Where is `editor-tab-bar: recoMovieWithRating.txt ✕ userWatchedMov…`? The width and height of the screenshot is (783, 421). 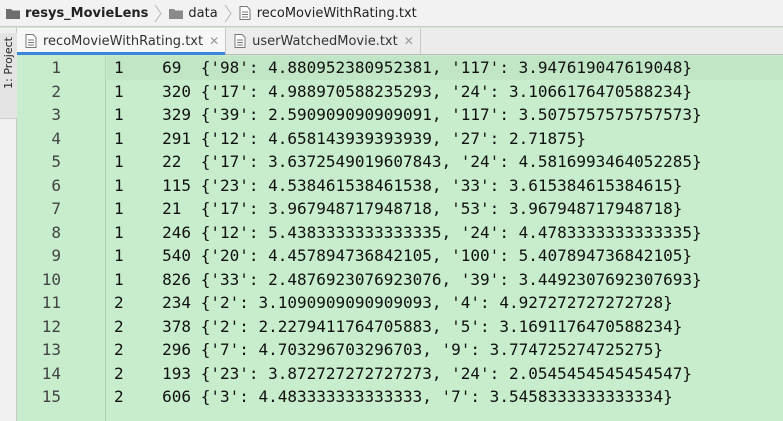
editor-tab-bar: recoMovieWithRating.txt ✕ userWatchedMov… is located at coordinates (400, 41).